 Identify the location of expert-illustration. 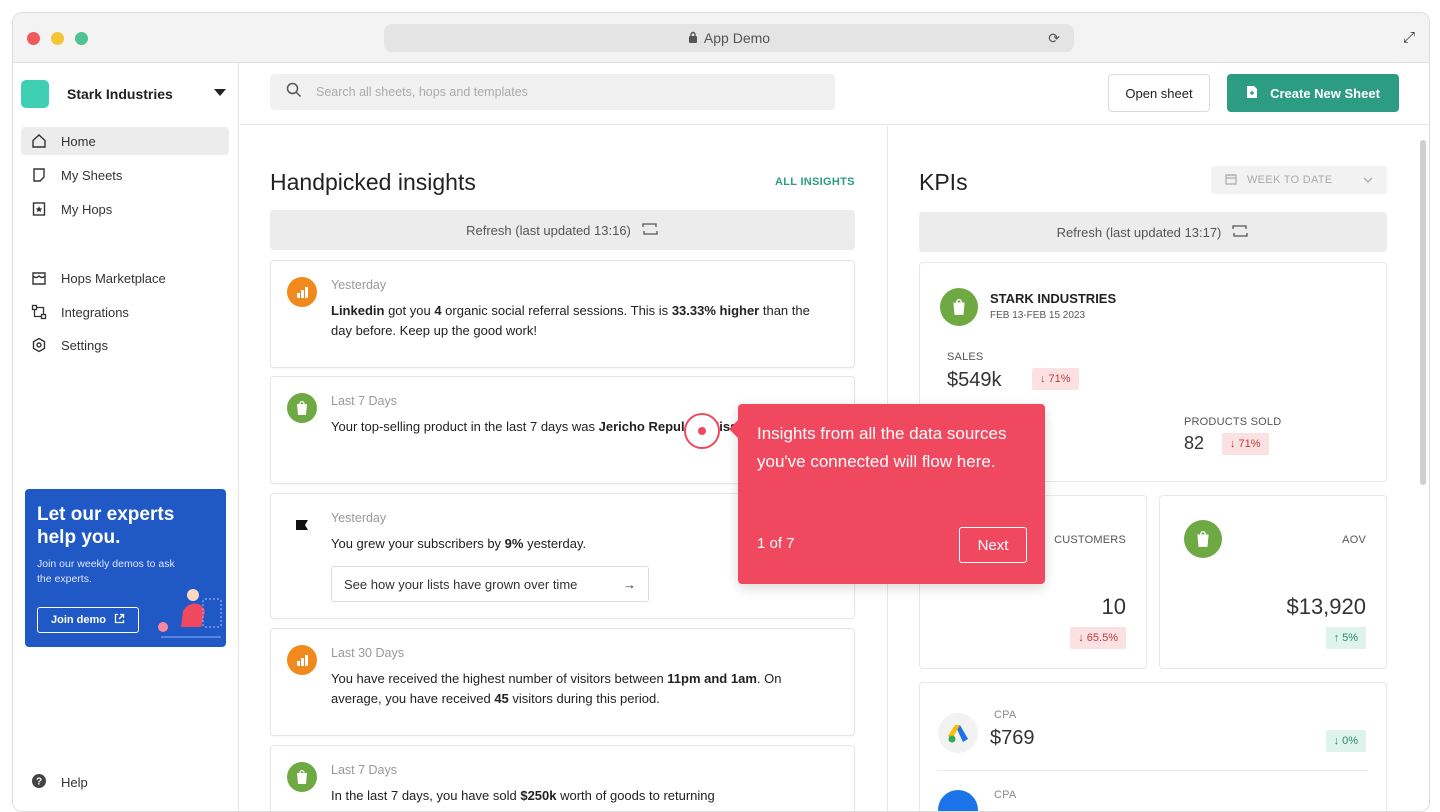
(188, 611).